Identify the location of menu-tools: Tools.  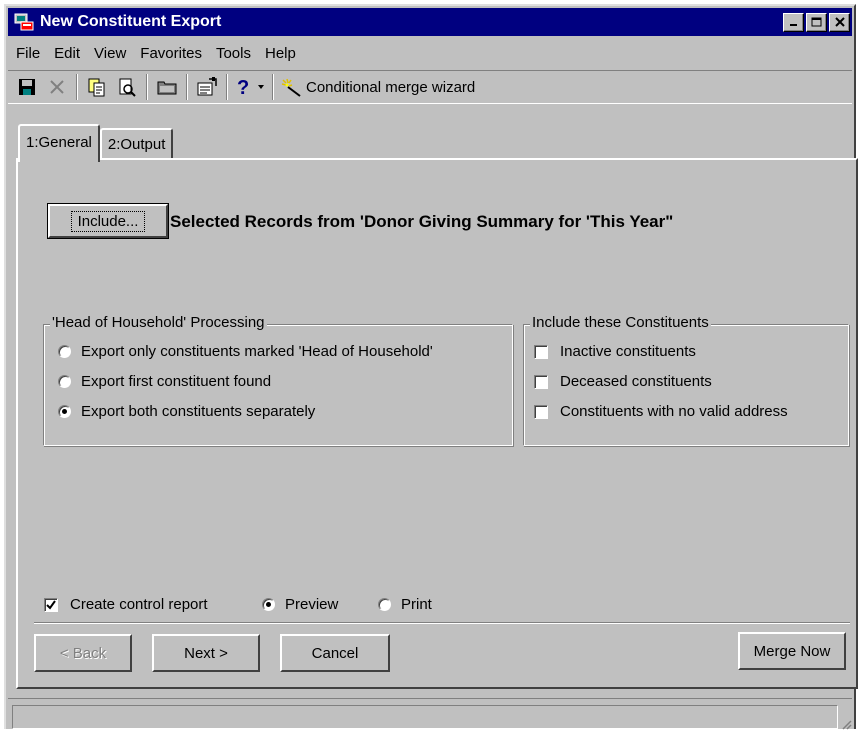
(234, 53).